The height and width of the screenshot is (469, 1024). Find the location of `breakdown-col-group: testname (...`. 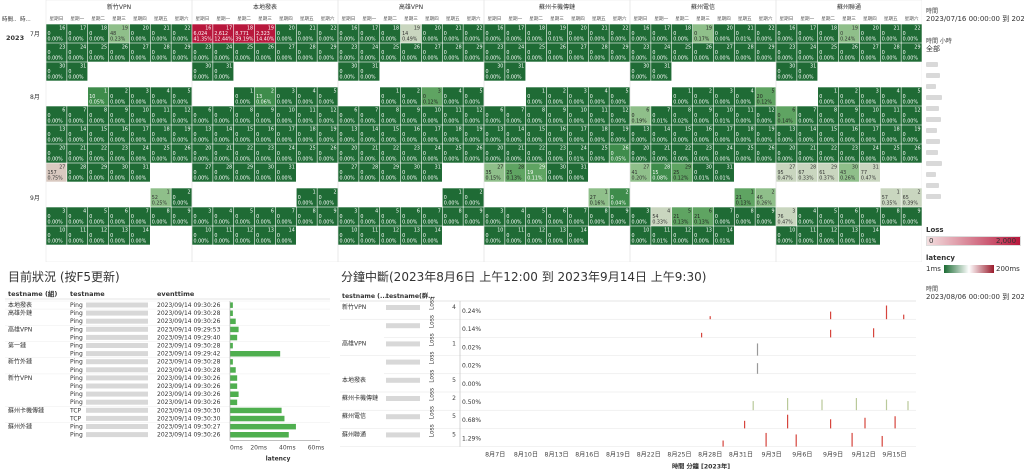

breakdown-col-group: testname (... is located at coordinates (364, 296).